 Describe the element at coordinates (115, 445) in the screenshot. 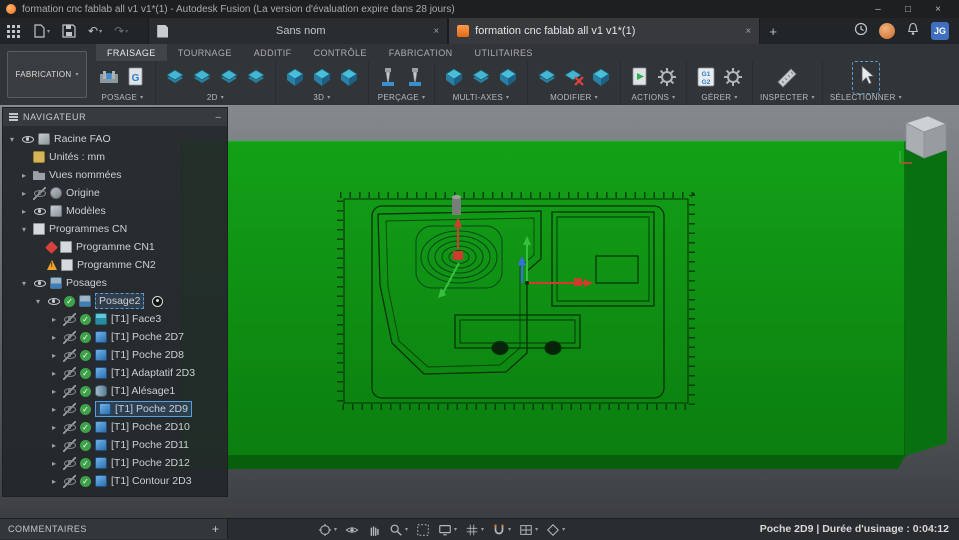

I see `tree-item-poche-2d11: ▸ [T1] Poche 2D11` at that location.